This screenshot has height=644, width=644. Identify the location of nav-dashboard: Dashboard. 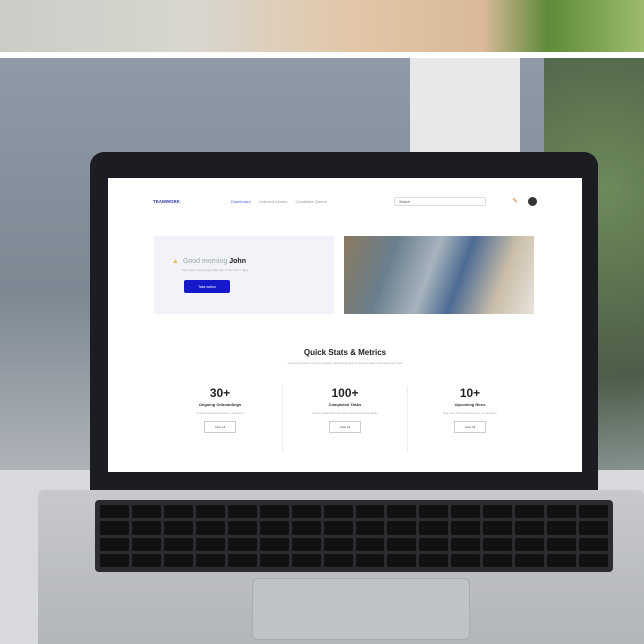
(241, 201).